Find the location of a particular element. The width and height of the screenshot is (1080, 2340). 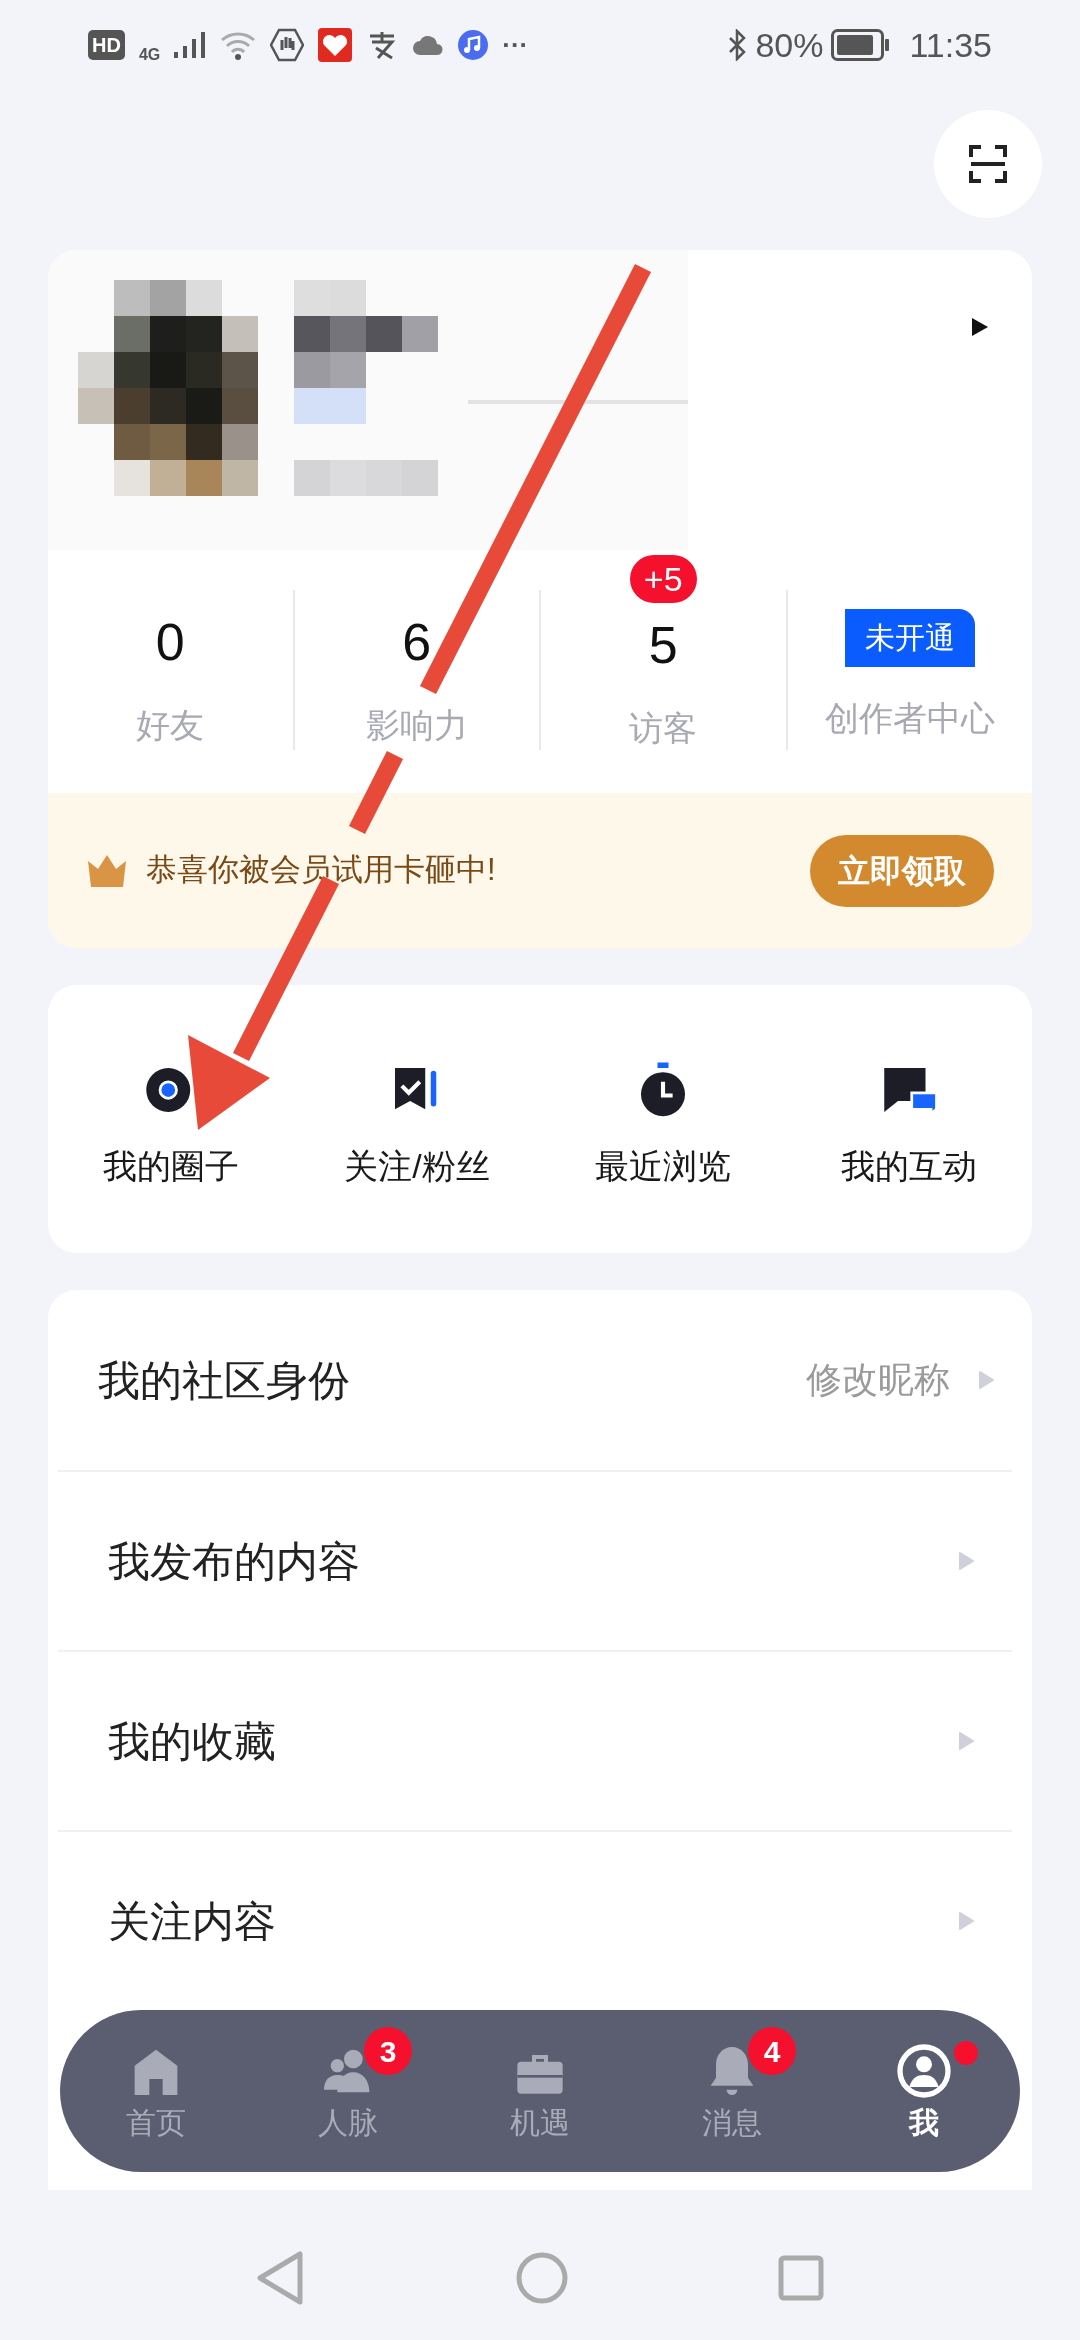

claim-button: 立即领取 is located at coordinates (902, 870).